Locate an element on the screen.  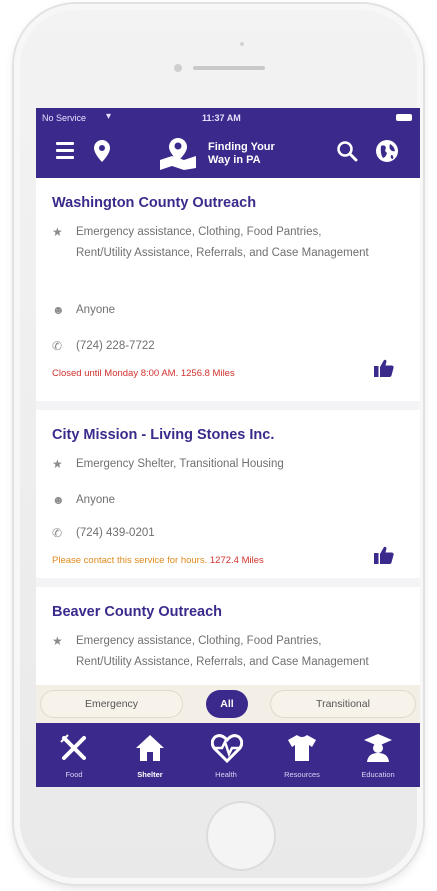
battery-icon is located at coordinates (404, 117).